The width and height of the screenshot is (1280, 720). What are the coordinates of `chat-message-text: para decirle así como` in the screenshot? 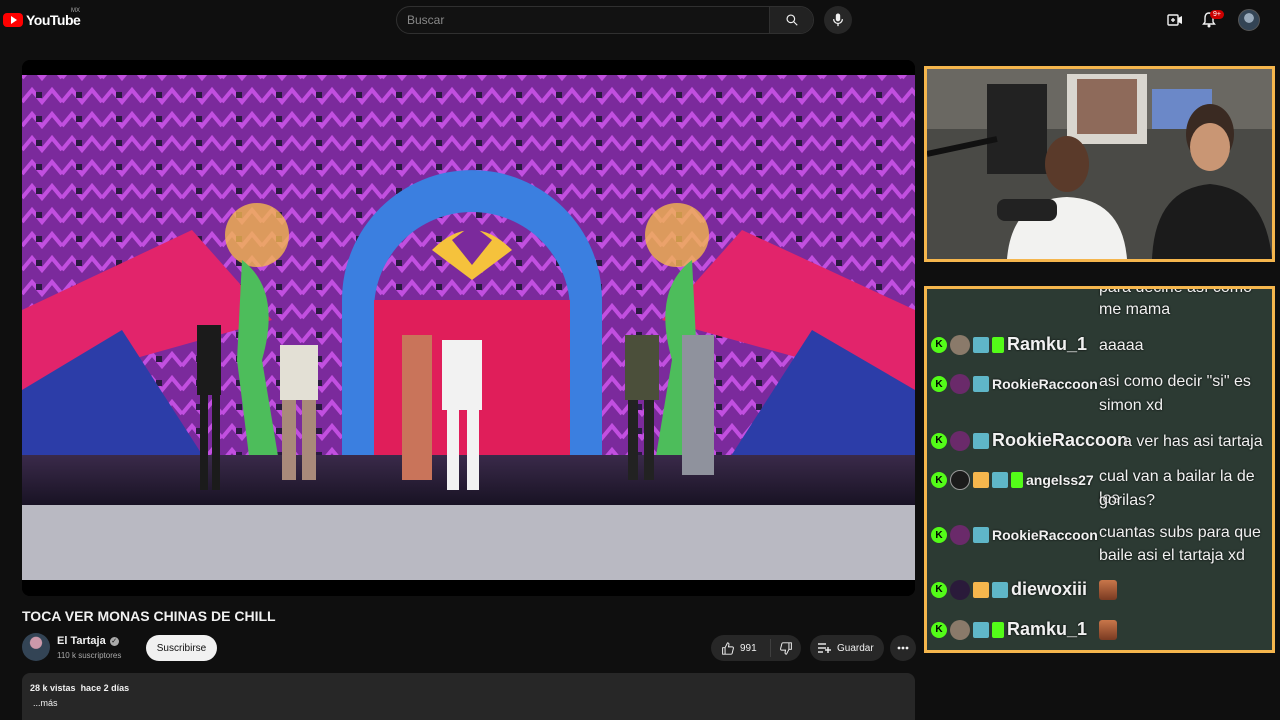 It's located at (1175, 291).